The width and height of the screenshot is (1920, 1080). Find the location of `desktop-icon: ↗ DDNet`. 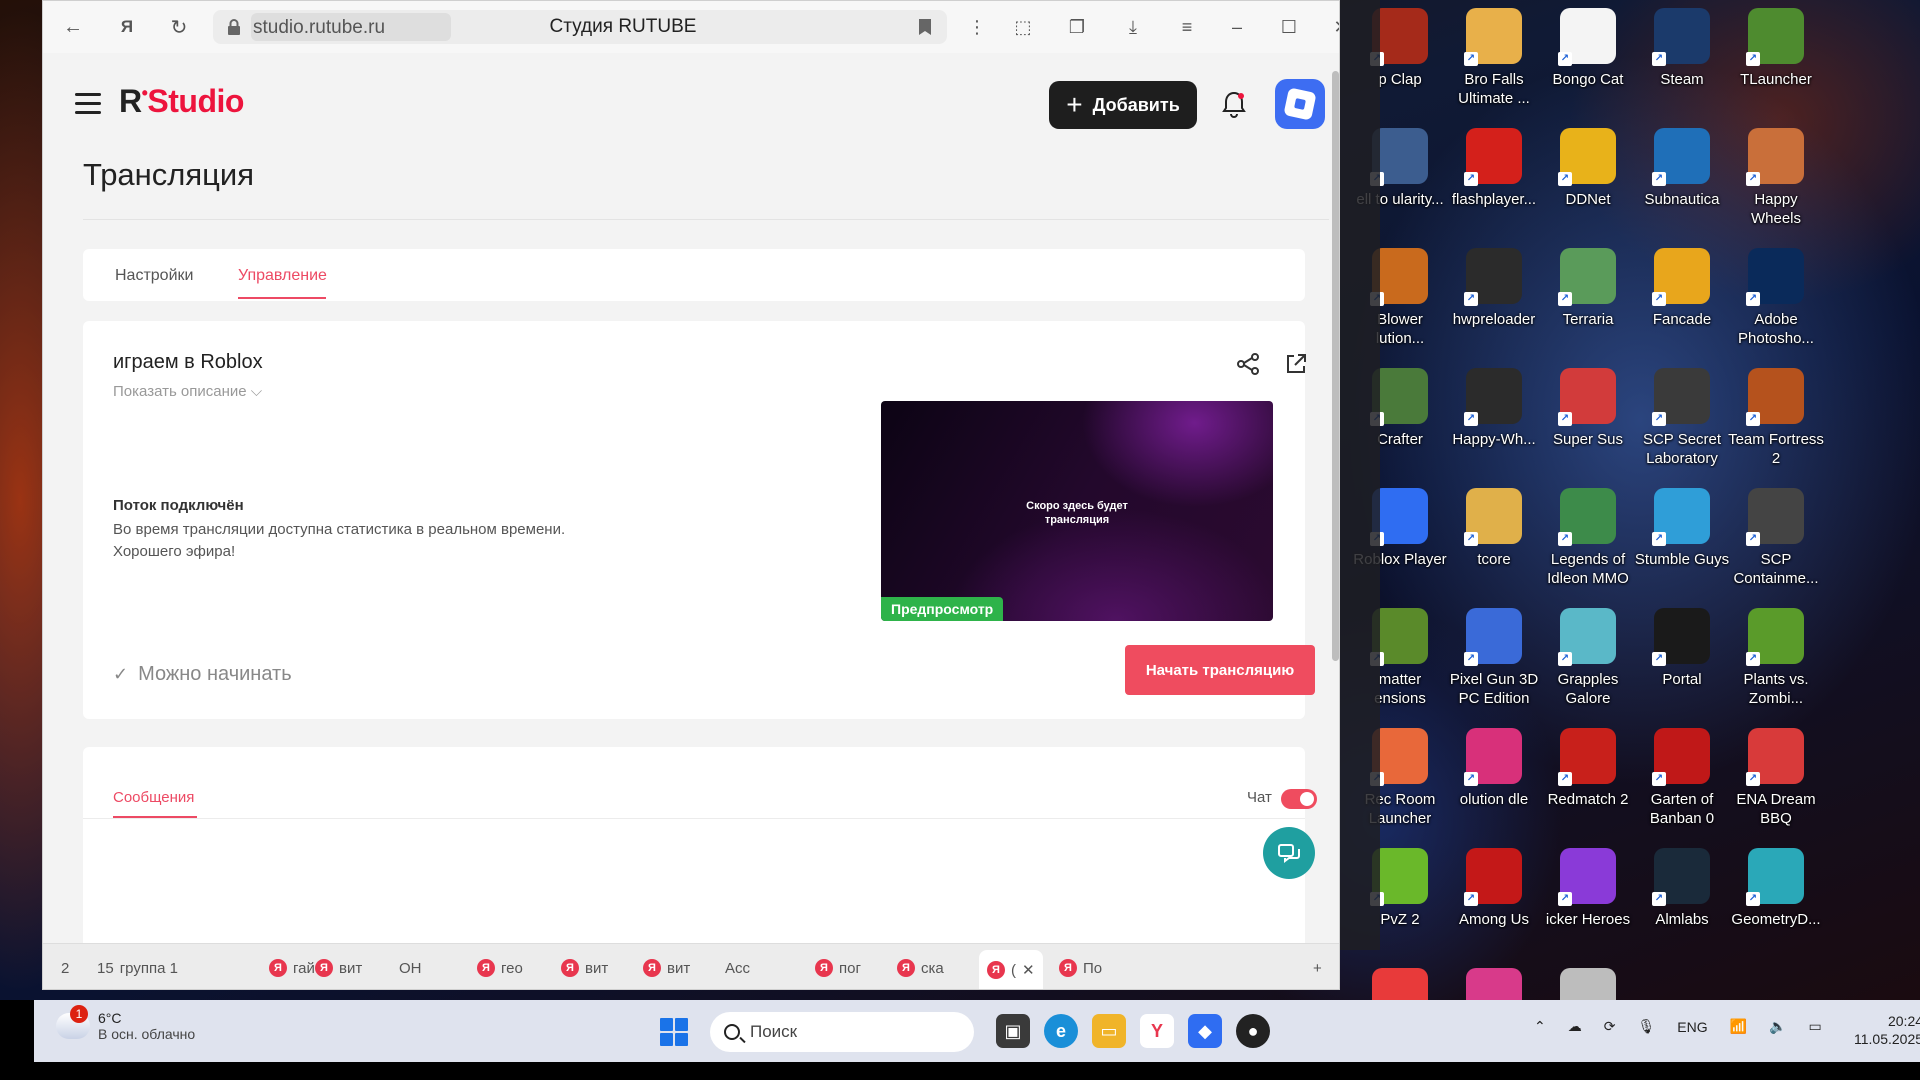

desktop-icon: ↗ DDNet is located at coordinates (1588, 187).